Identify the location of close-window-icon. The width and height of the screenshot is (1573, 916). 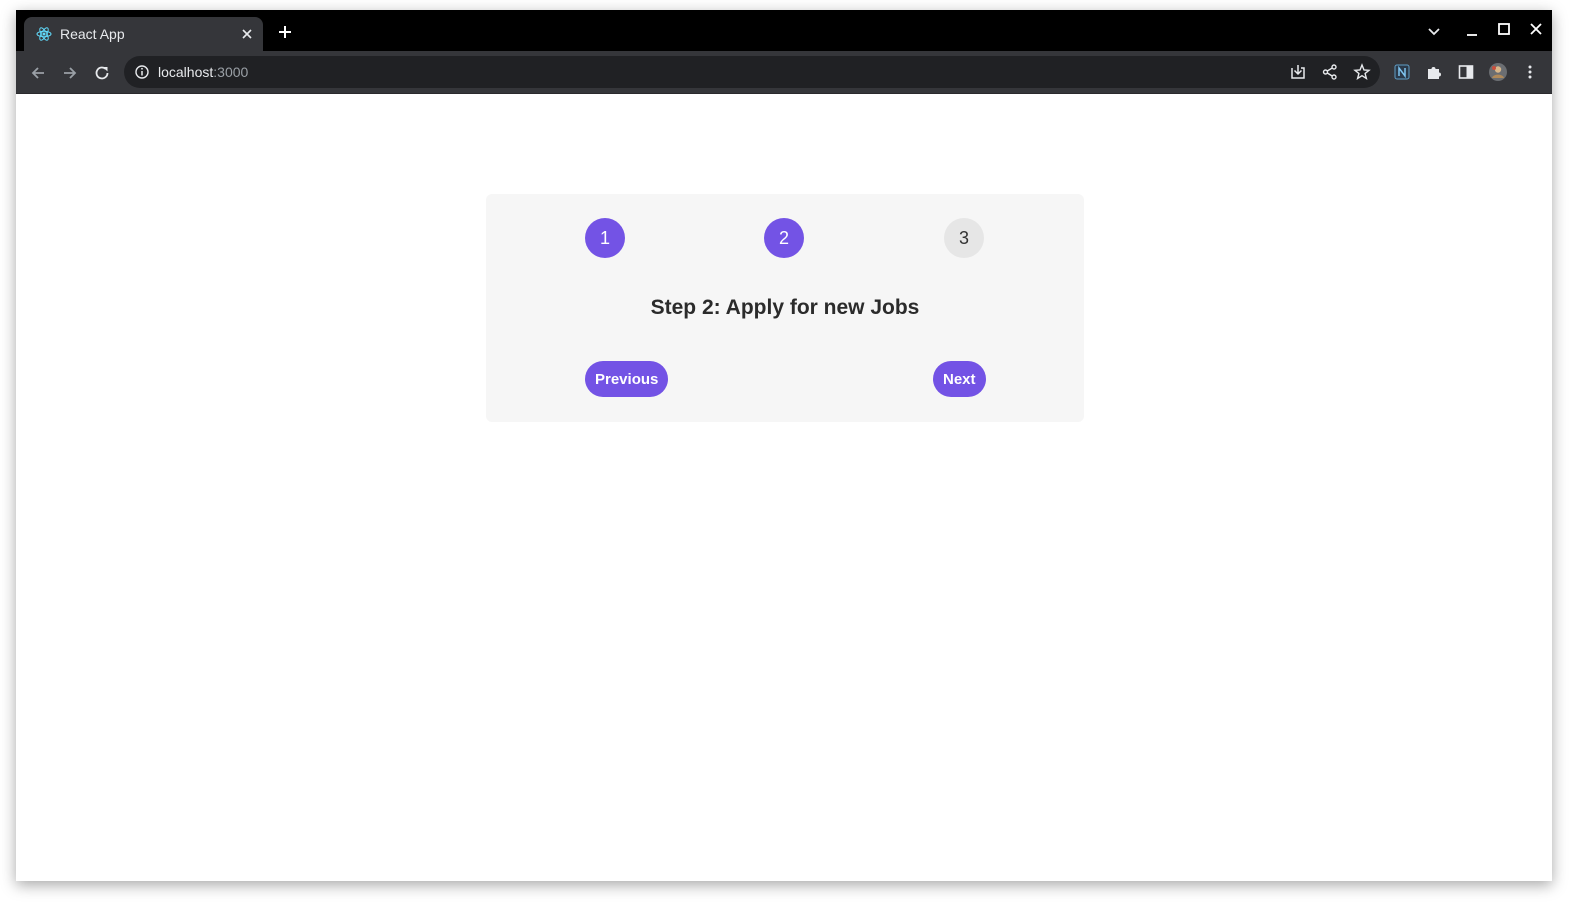
(1536, 29).